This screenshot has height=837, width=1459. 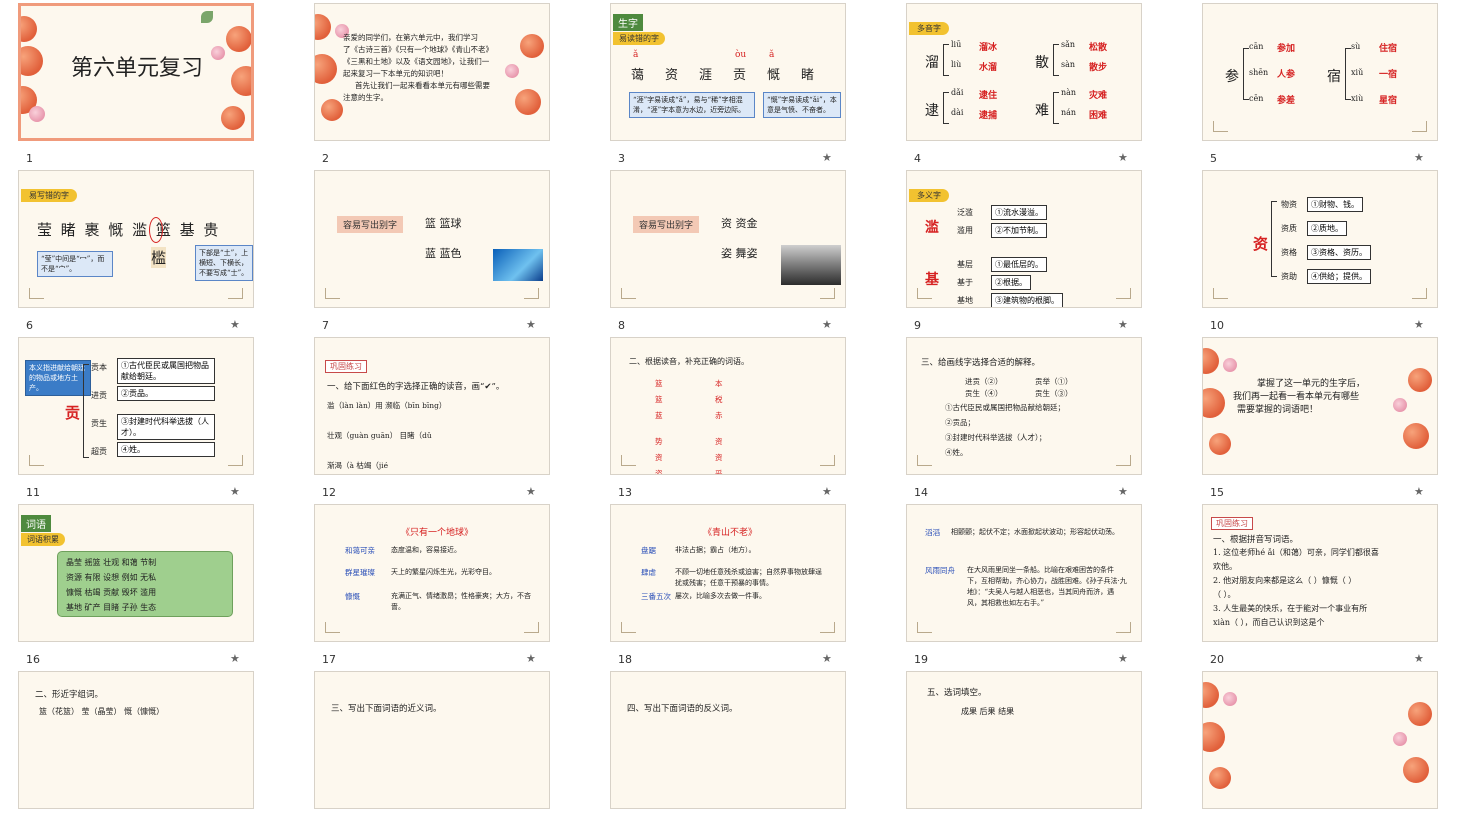 I want to click on slide-text: xiàn（ ），而自己认识到这是个, so click(x=1269, y=622).